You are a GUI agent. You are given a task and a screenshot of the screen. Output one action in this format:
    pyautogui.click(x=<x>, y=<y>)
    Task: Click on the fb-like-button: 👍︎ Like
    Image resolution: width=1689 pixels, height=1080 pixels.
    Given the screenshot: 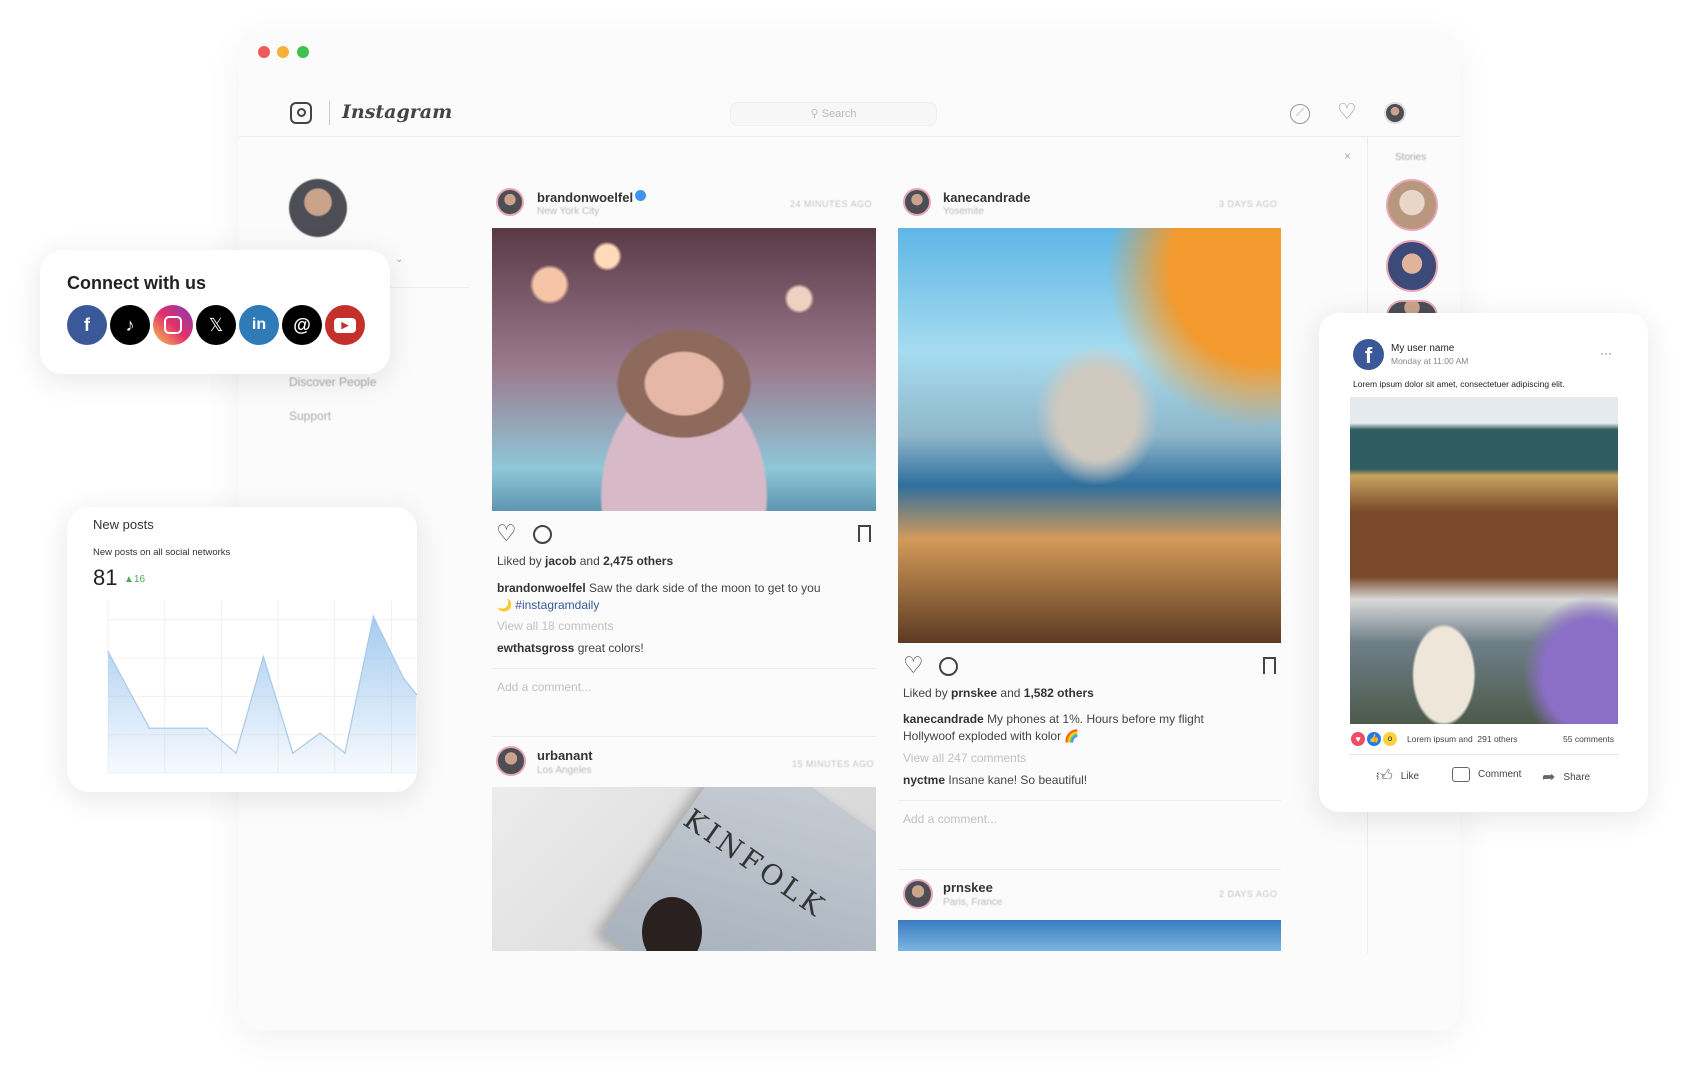 What is the action you would take?
    pyautogui.click(x=1397, y=776)
    